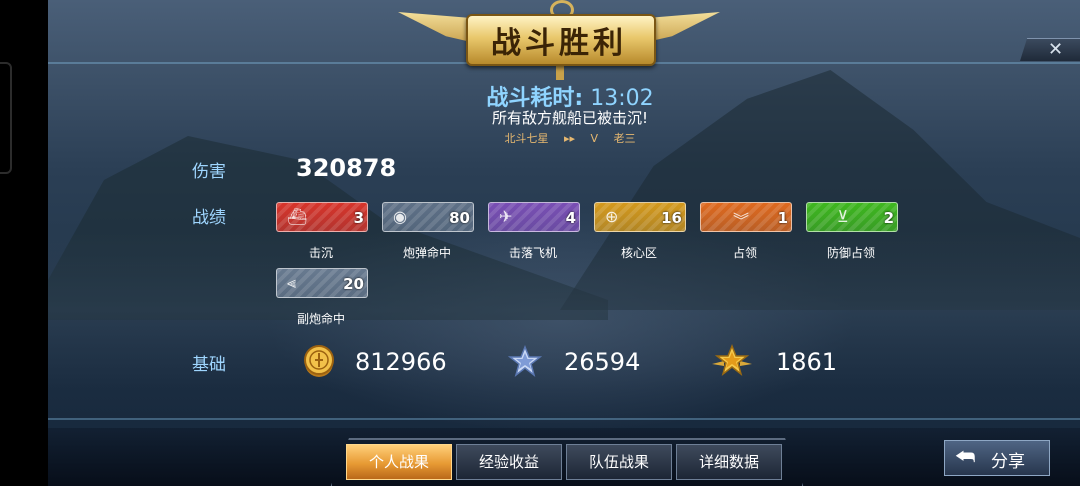 This screenshot has width=1080, height=486. What do you see at coordinates (612, 216) in the screenshot?
I see `citadel-icon: ⊕` at bounding box center [612, 216].